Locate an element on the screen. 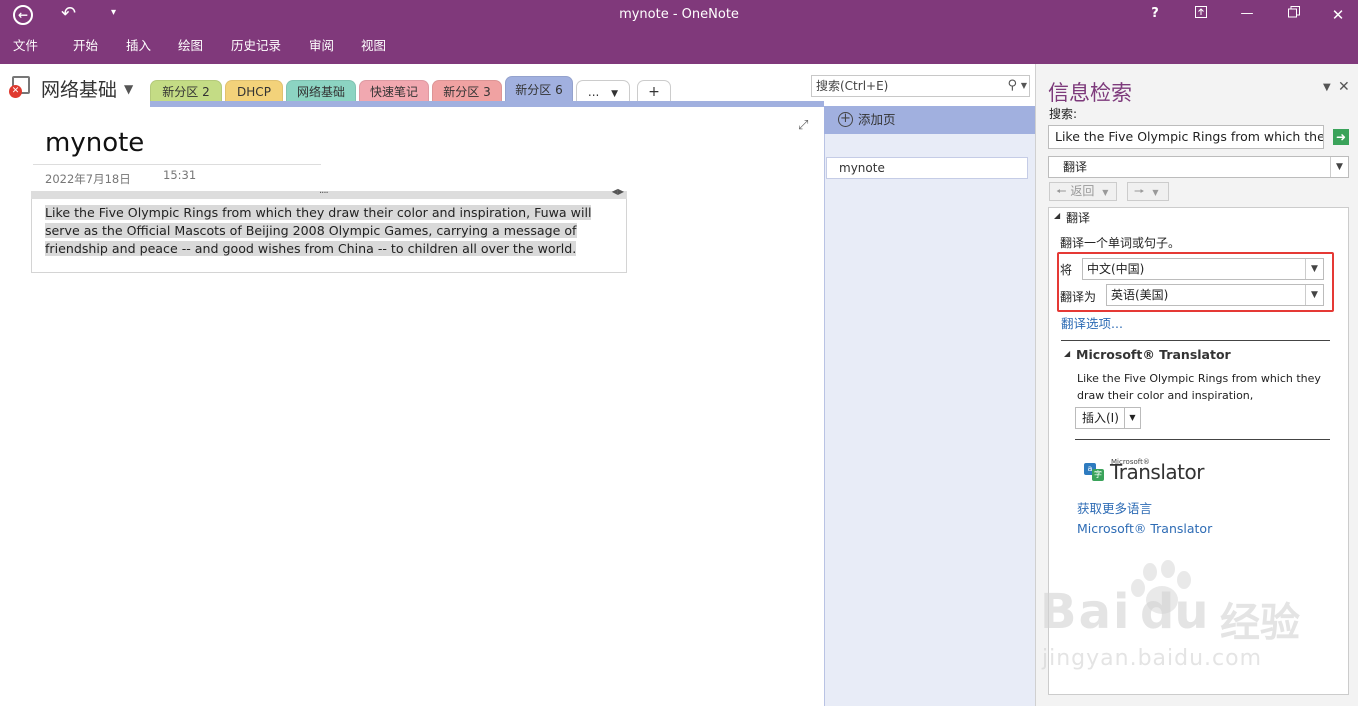 This screenshot has height=706, width=1358. highlight-box is located at coordinates (1195, 282).